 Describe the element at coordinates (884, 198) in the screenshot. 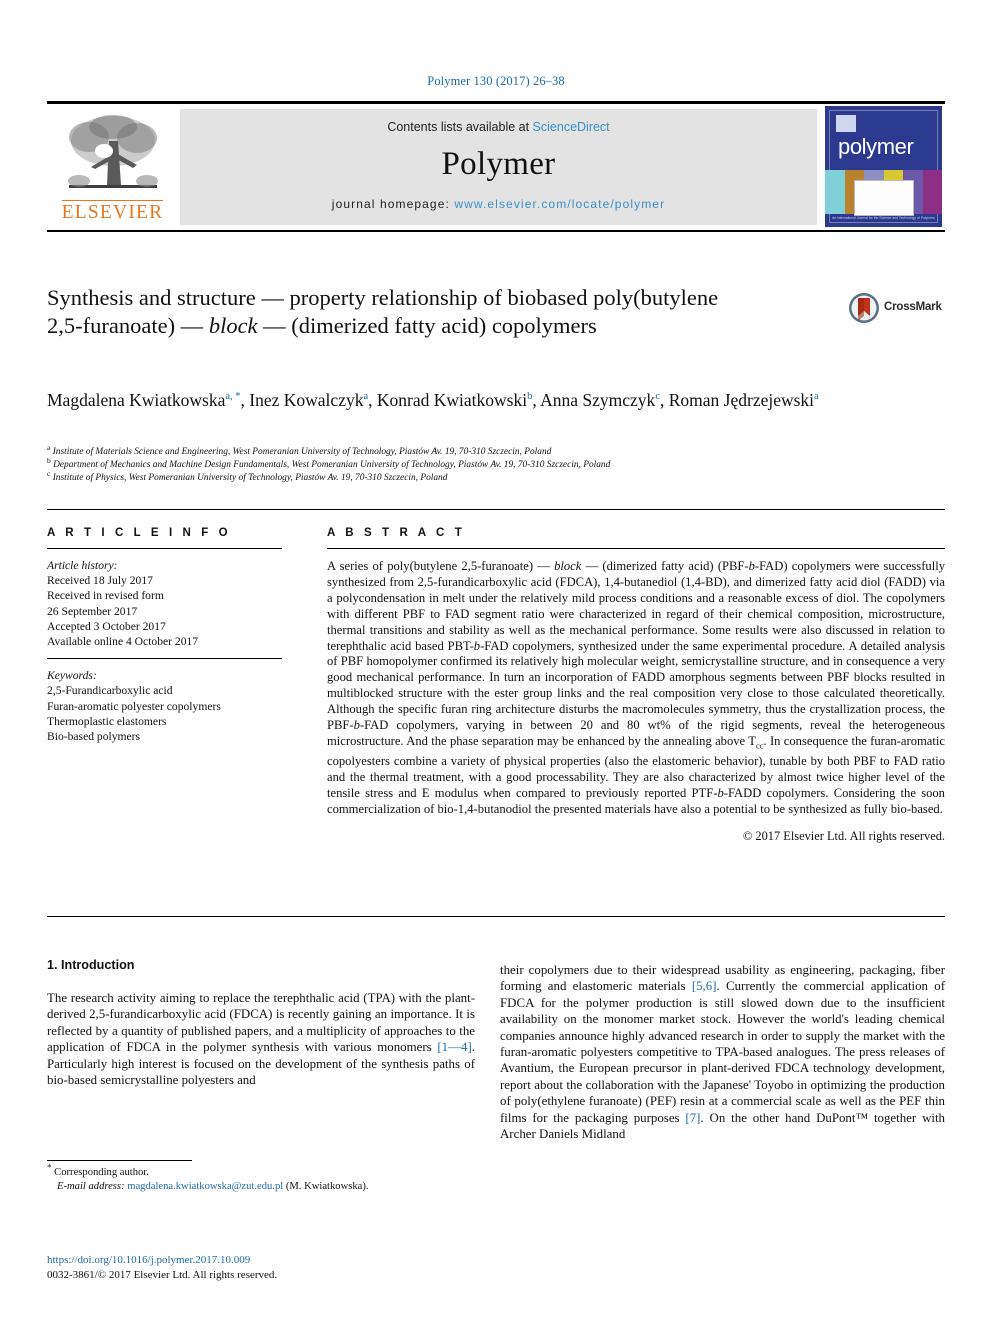

I see `cover-plot-inset` at that location.